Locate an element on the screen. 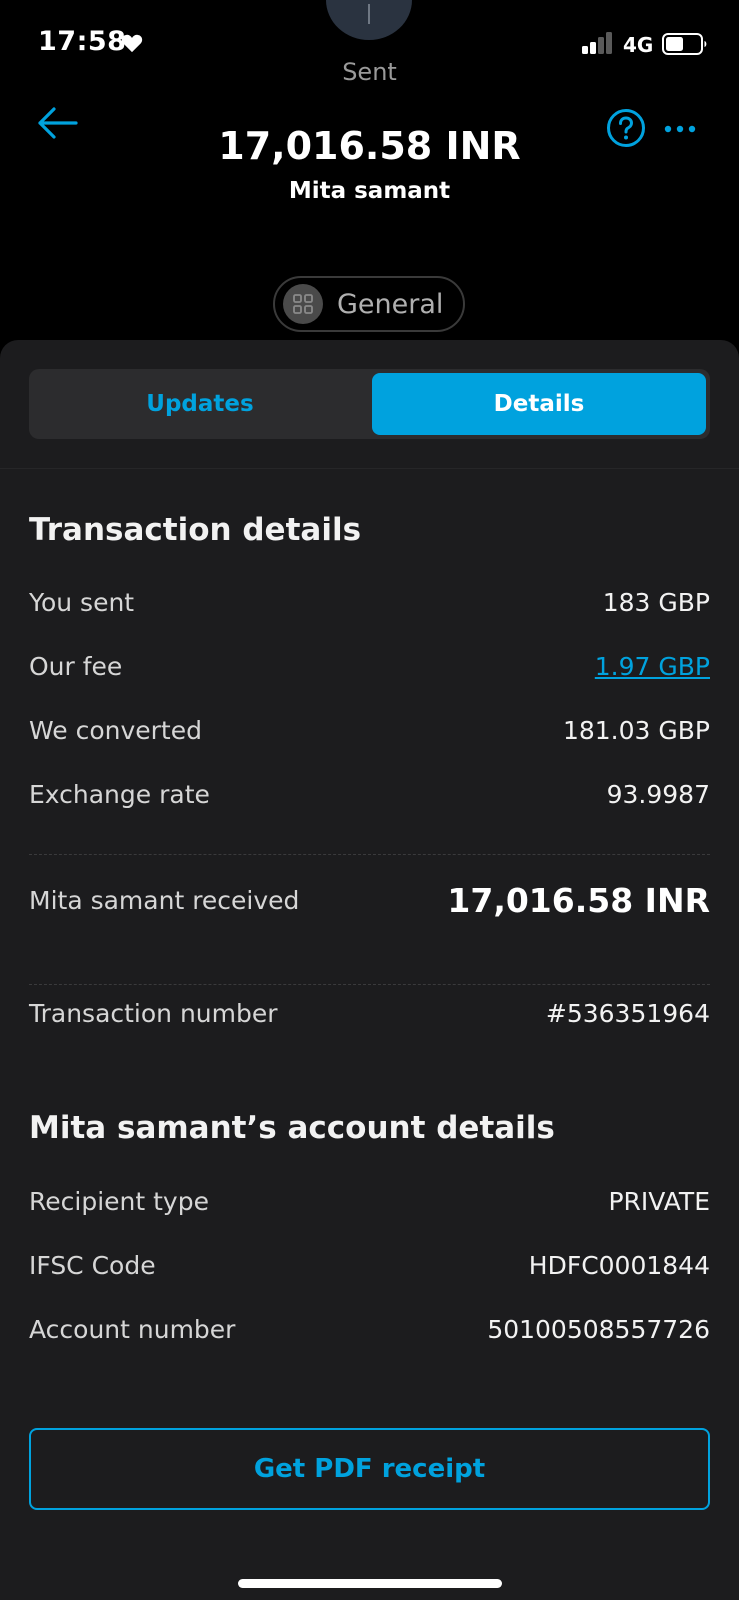 The height and width of the screenshot is (1600, 739). row-value: 181.03 GBP is located at coordinates (636, 730).